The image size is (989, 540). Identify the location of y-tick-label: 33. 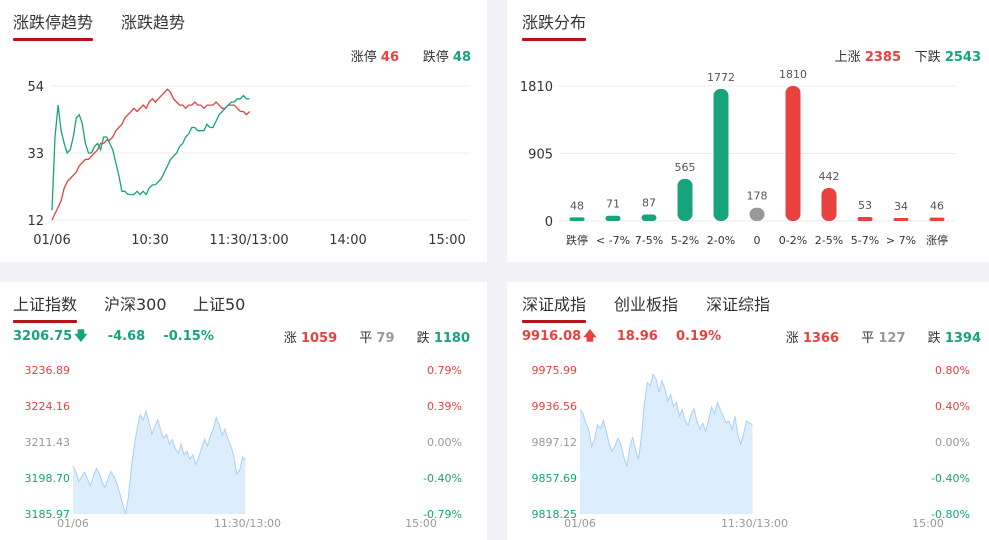
(35, 154).